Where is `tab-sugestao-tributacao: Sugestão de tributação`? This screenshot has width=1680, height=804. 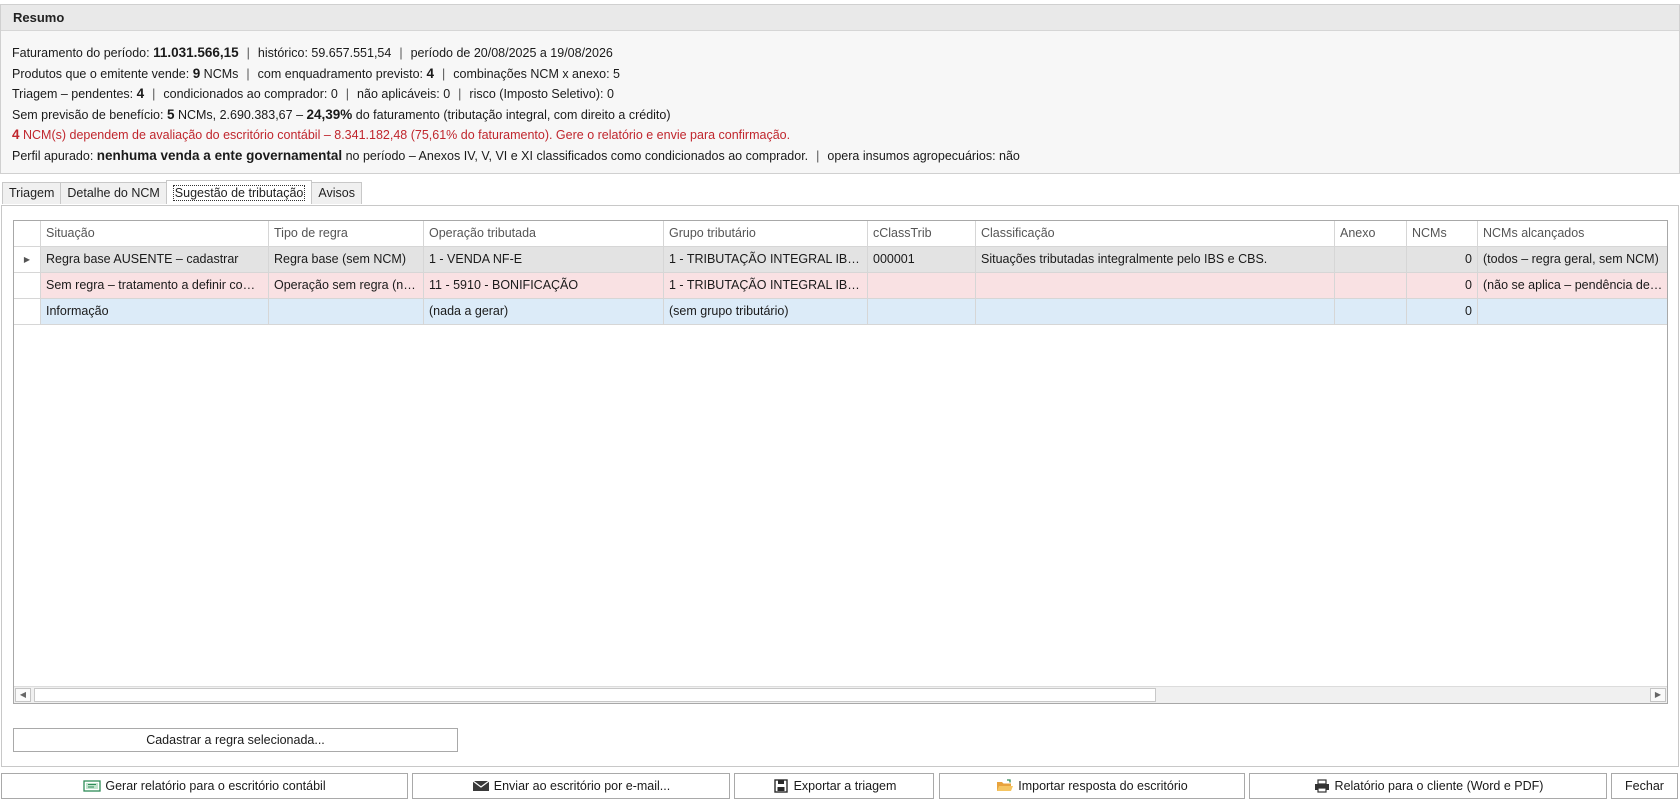 tab-sugestao-tributacao: Sugestão de tributação is located at coordinates (239, 192).